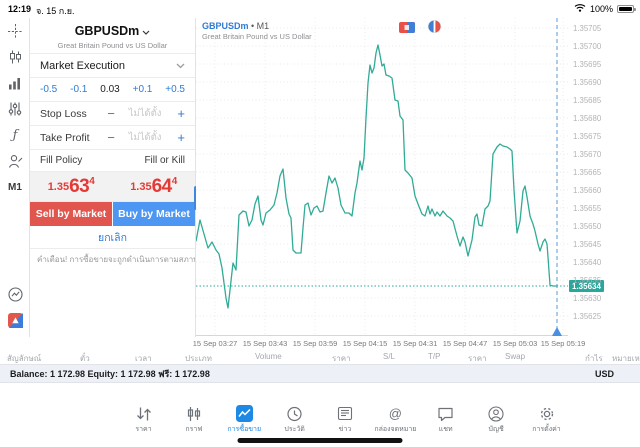 The width and height of the screenshot is (640, 447). What do you see at coordinates (244, 429) in the screenshot?
I see `tab-label: การซื้อขาย` at bounding box center [244, 429].